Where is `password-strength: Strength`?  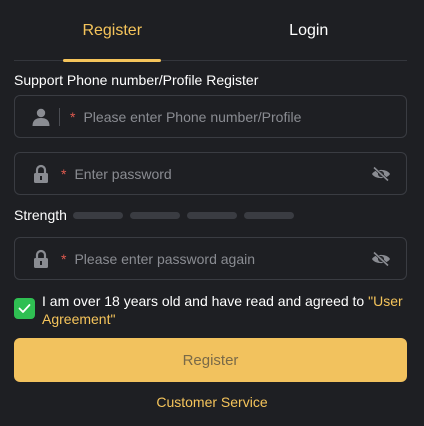 password-strength: Strength is located at coordinates (157, 215).